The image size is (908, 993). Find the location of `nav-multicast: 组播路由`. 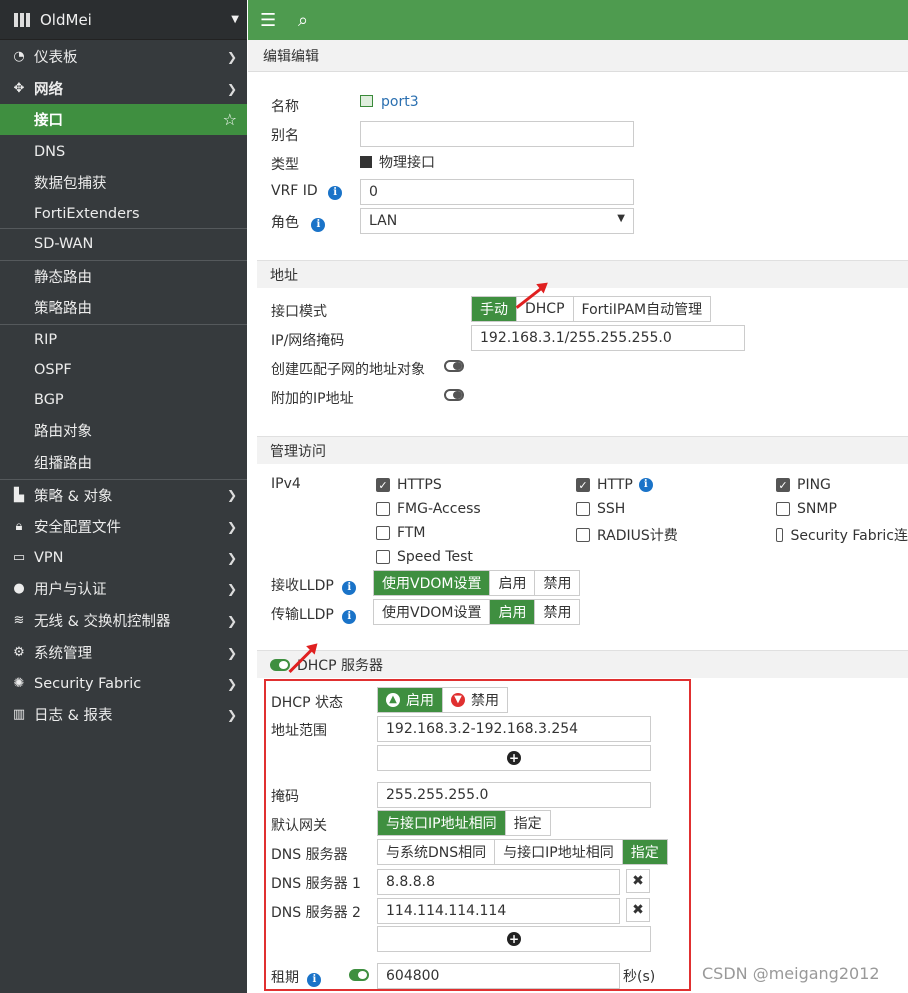

nav-multicast: 组播路由 is located at coordinates (123, 462).